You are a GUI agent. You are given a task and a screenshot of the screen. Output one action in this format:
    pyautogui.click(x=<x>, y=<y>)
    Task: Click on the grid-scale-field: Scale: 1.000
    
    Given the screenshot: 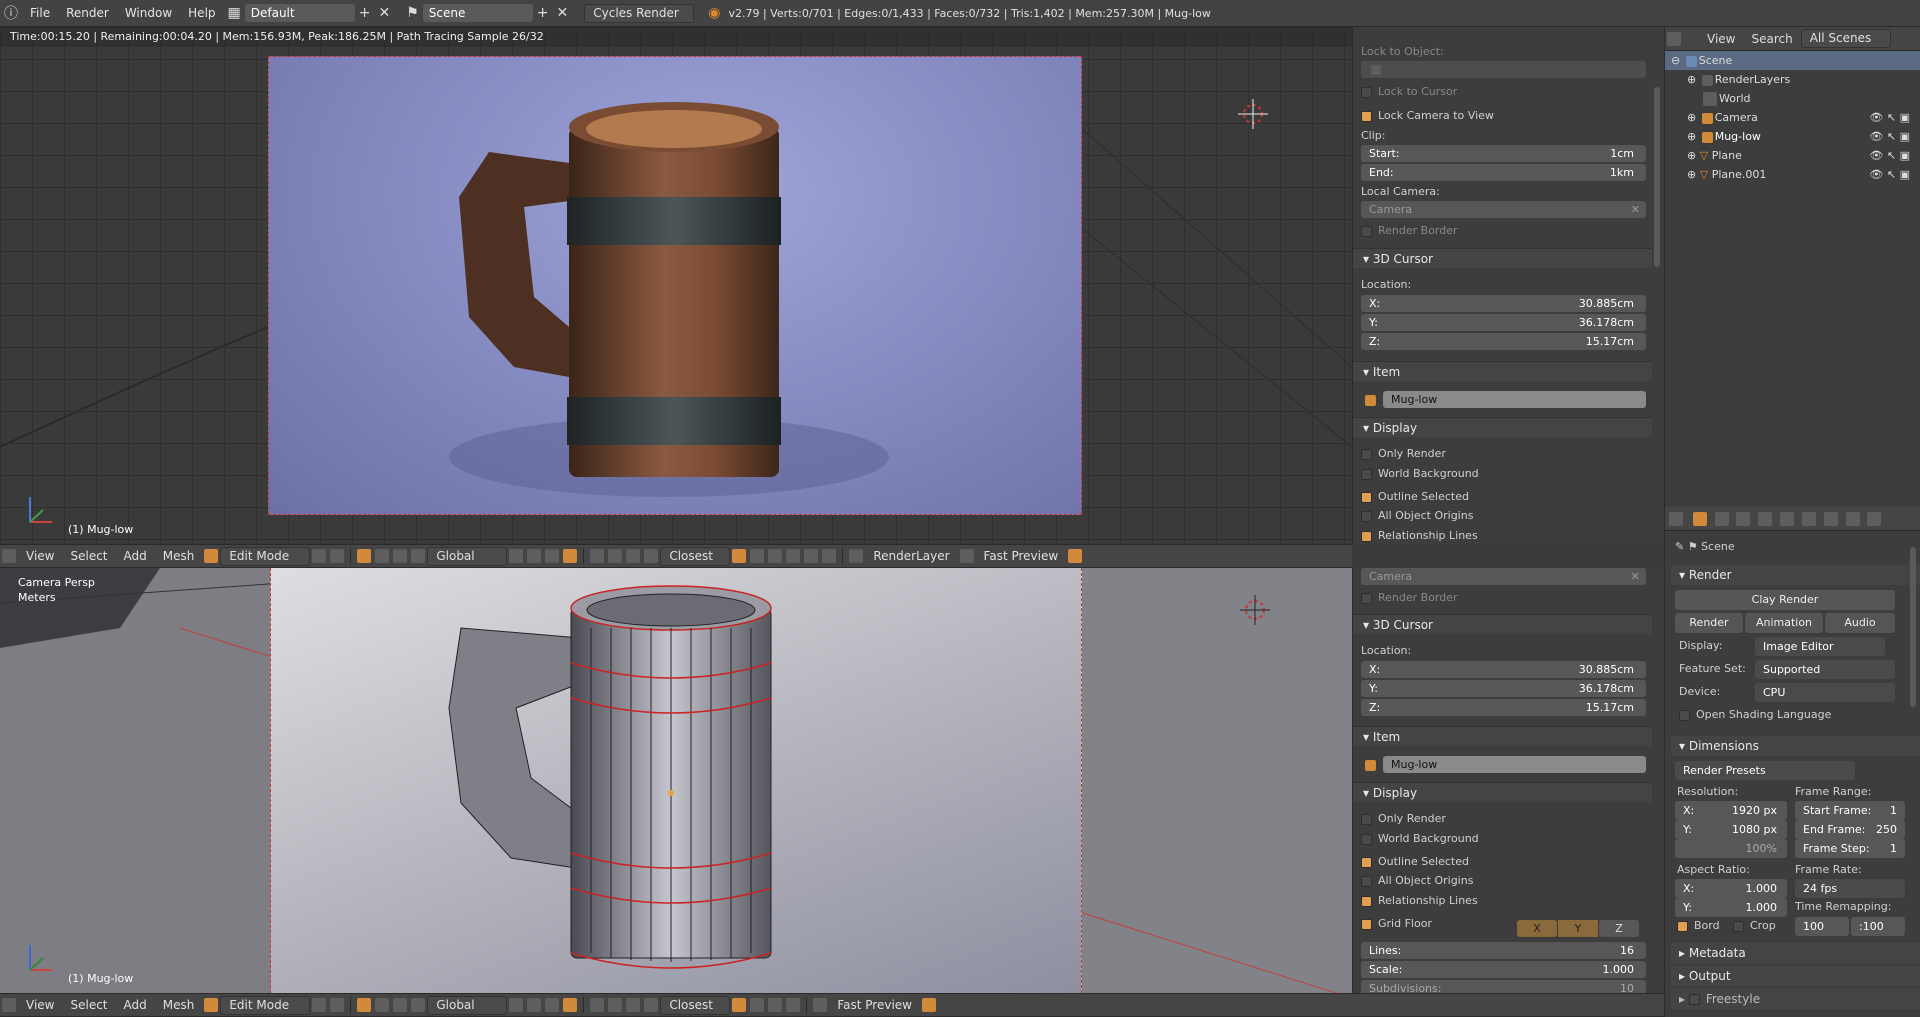 What is the action you would take?
    pyautogui.click(x=1503, y=969)
    